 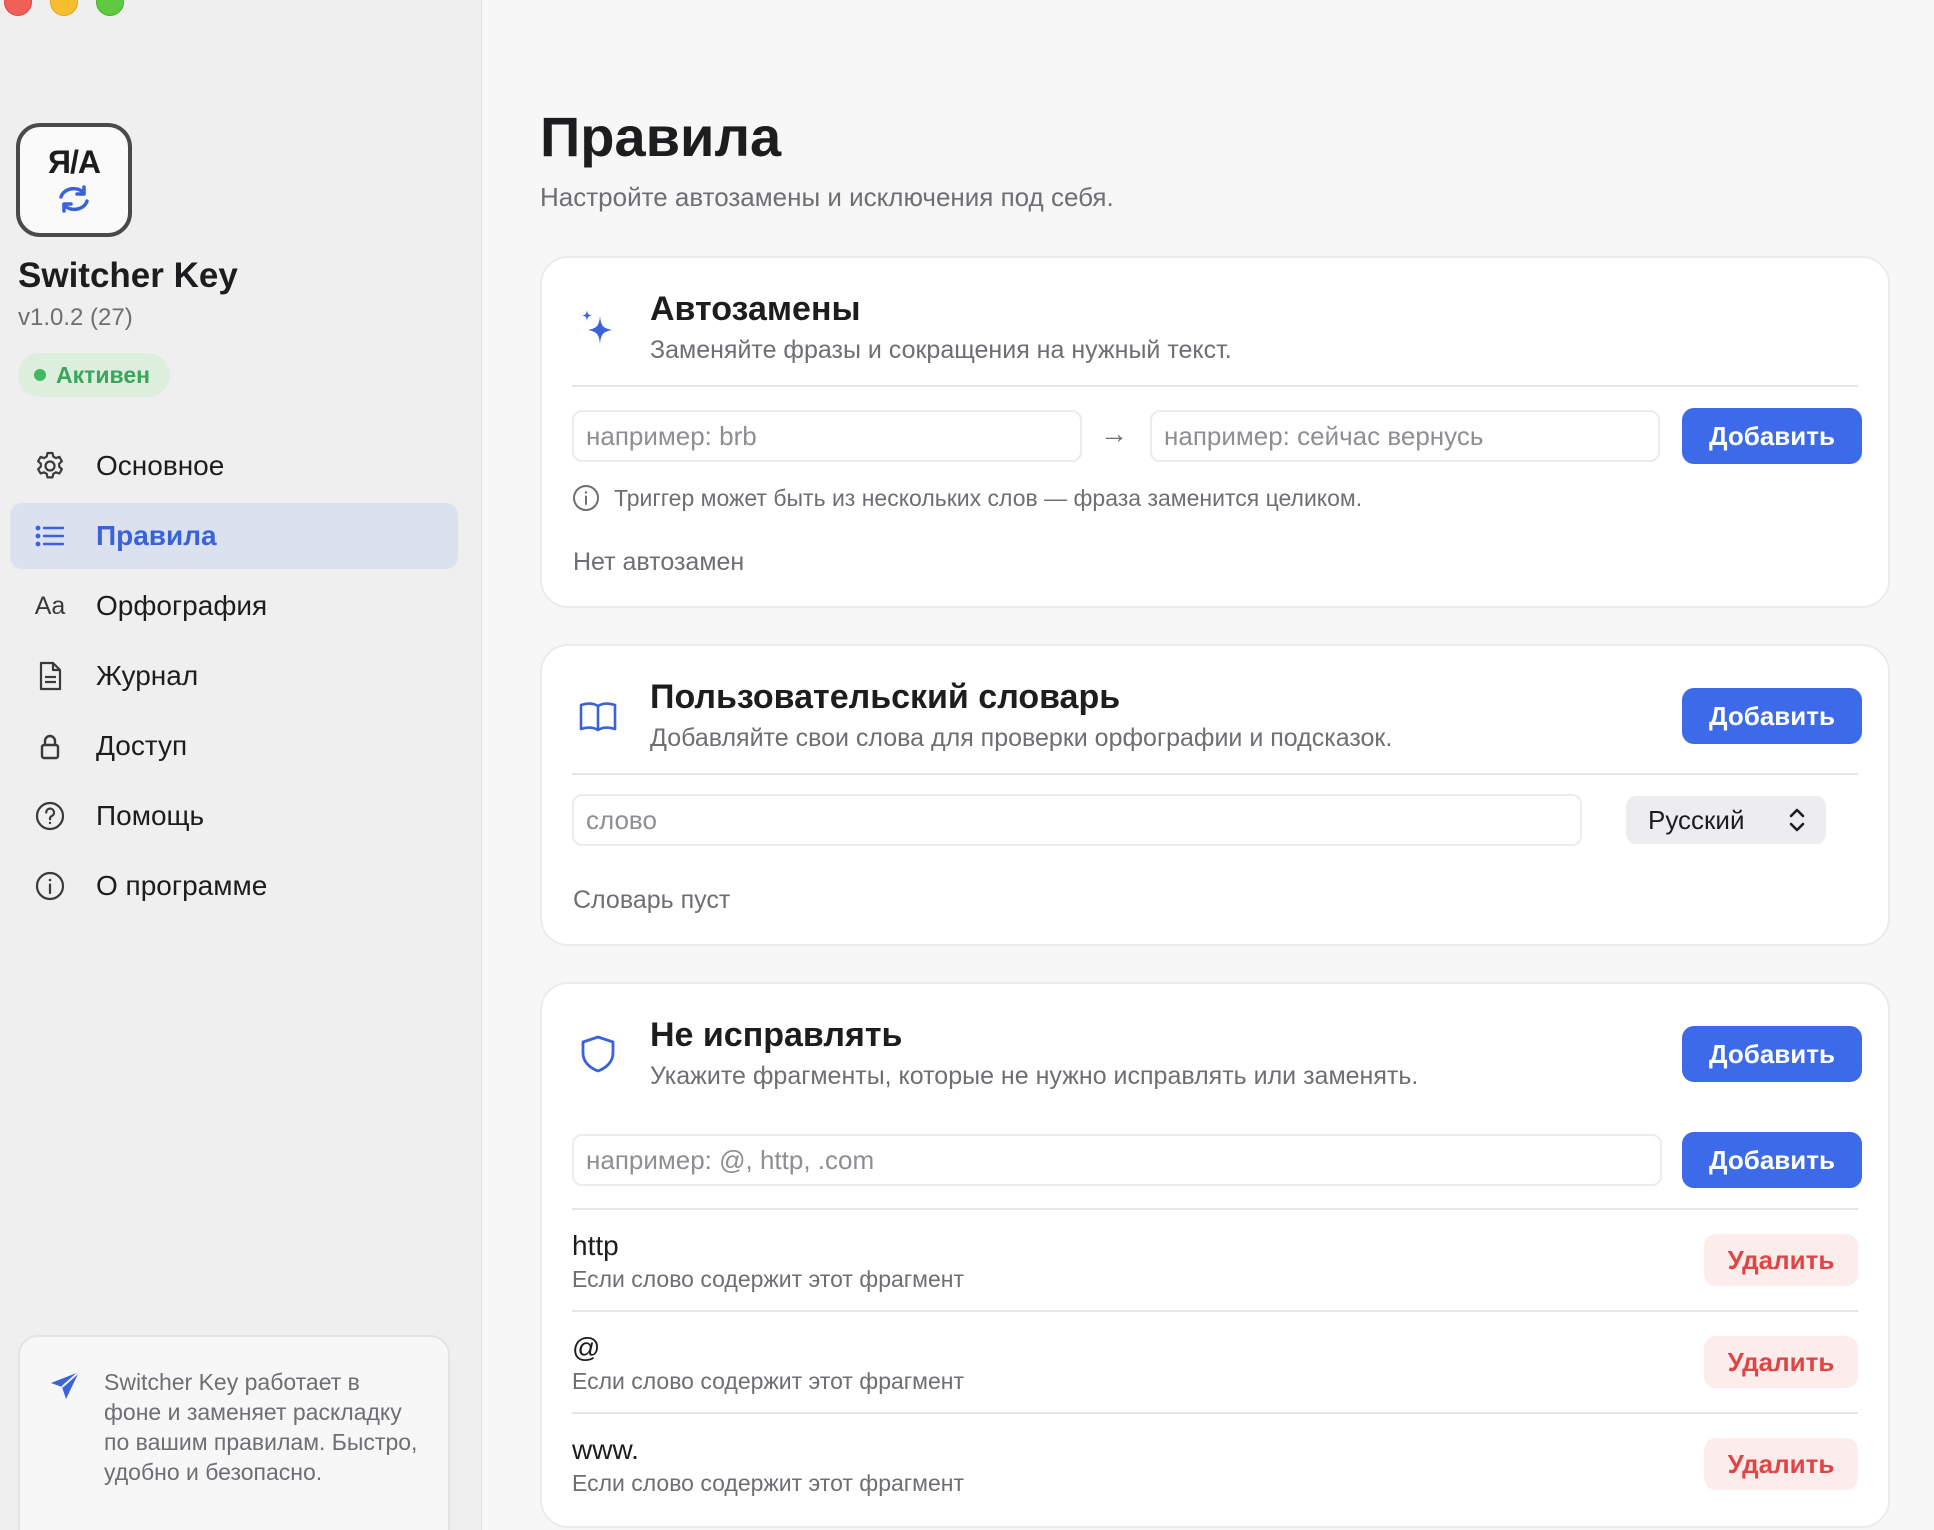 What do you see at coordinates (142, 745) in the screenshot?
I see `sidebar-item-label: Доступ` at bounding box center [142, 745].